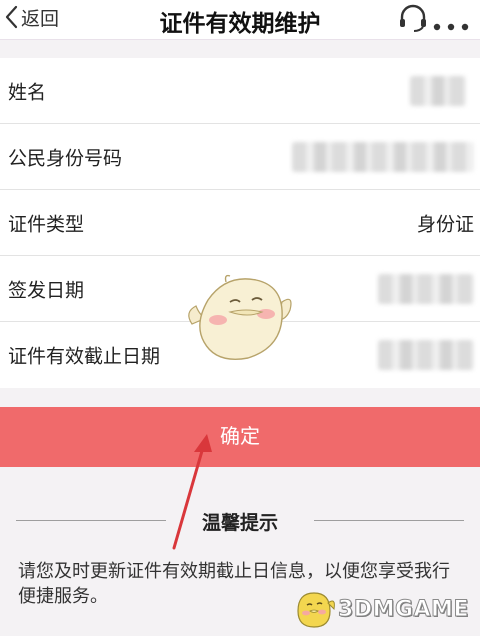 The image size is (480, 636). I want to click on row-label: 姓名, so click(27, 92).